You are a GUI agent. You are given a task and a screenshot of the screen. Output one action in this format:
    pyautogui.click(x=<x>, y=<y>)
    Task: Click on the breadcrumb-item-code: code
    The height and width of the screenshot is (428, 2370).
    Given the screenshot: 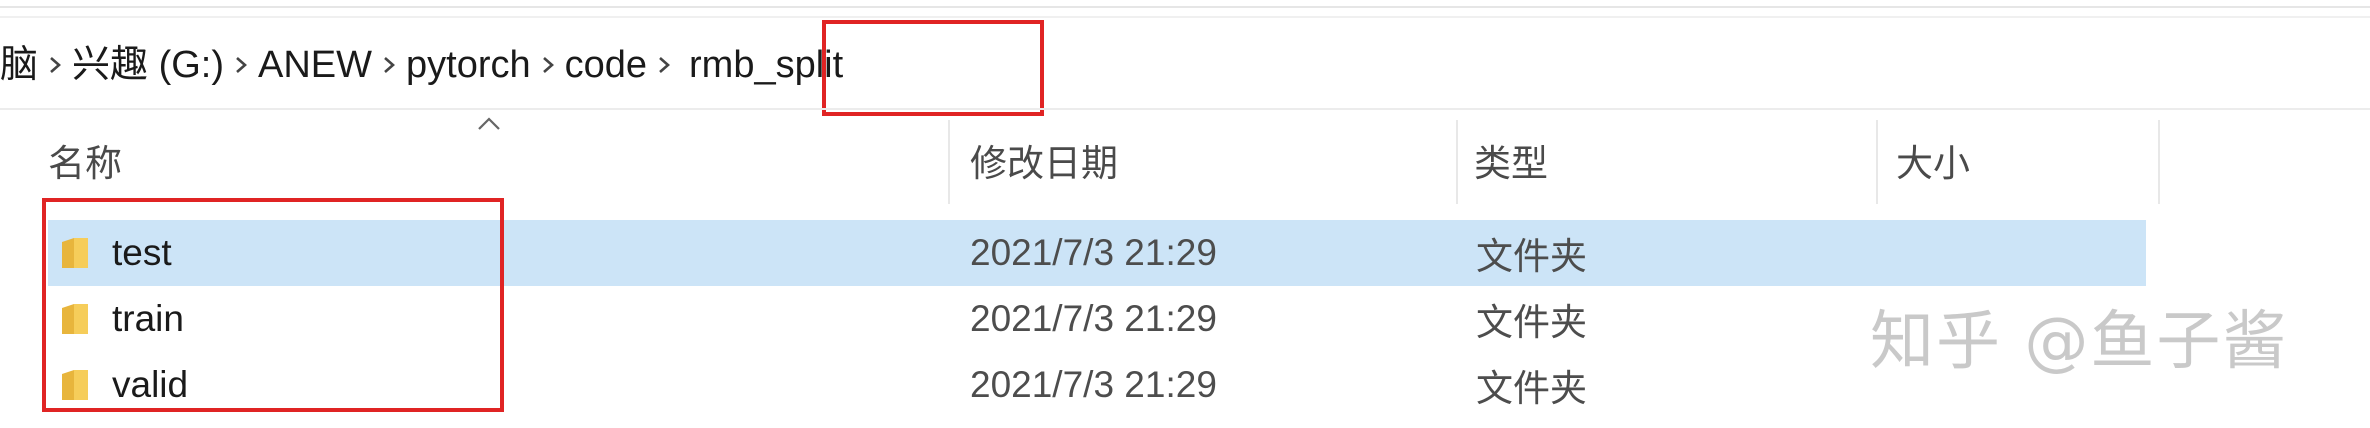 What is the action you would take?
    pyautogui.click(x=606, y=65)
    